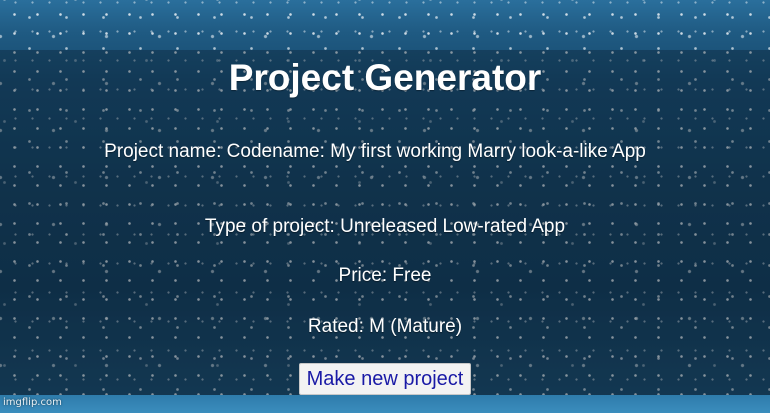 The width and height of the screenshot is (770, 413). I want to click on make-new-project-button: Make new project, so click(385, 379).